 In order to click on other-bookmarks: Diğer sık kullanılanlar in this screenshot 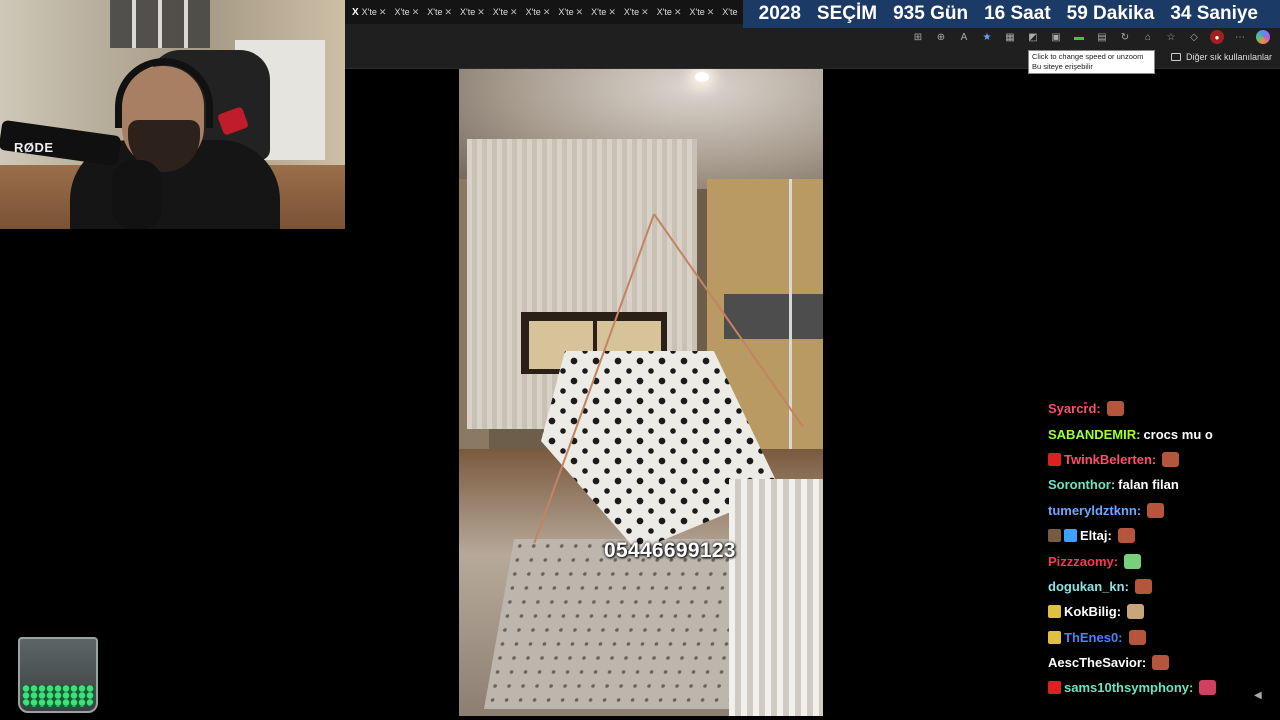, I will do `click(1221, 57)`.